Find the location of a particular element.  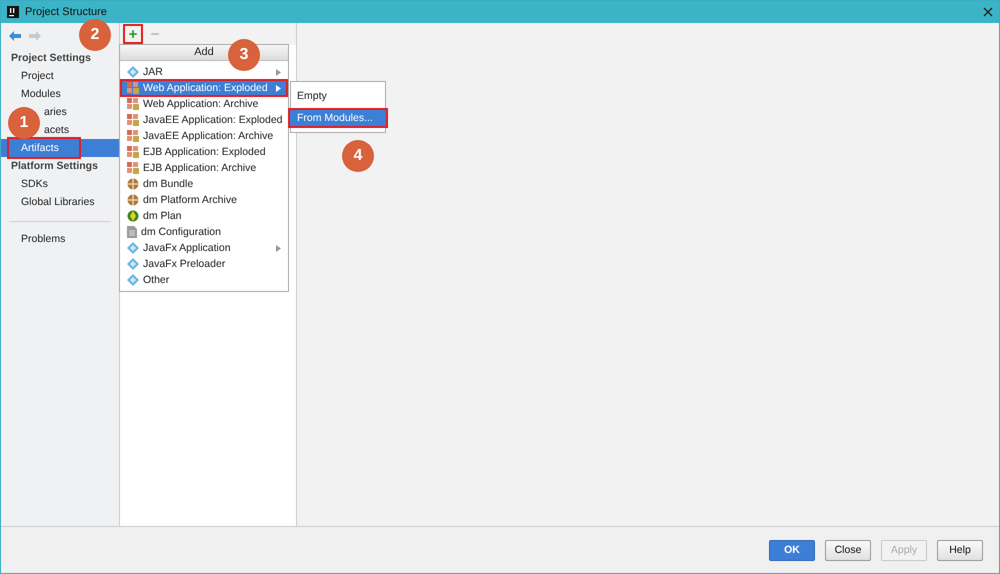

menu-item: dm Bundle is located at coordinates (204, 184).